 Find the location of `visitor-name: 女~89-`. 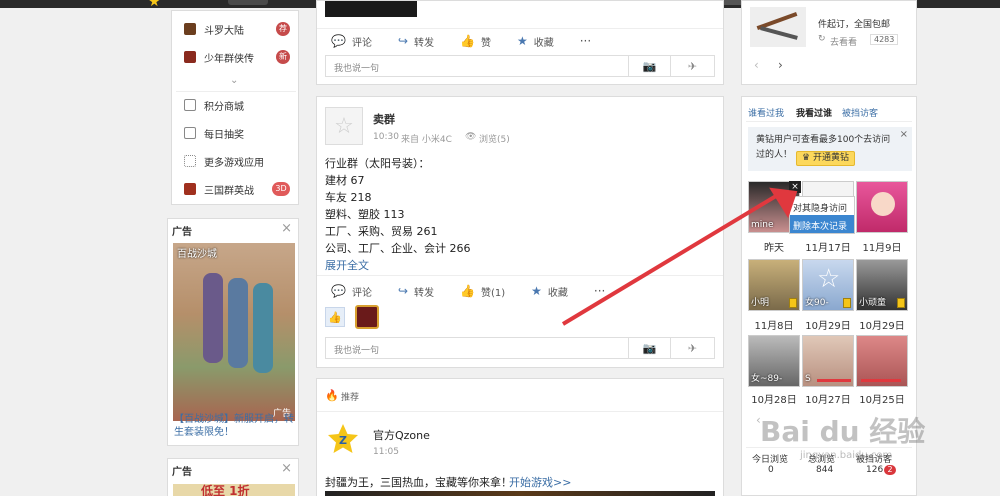

visitor-name: 女~89- is located at coordinates (767, 379).